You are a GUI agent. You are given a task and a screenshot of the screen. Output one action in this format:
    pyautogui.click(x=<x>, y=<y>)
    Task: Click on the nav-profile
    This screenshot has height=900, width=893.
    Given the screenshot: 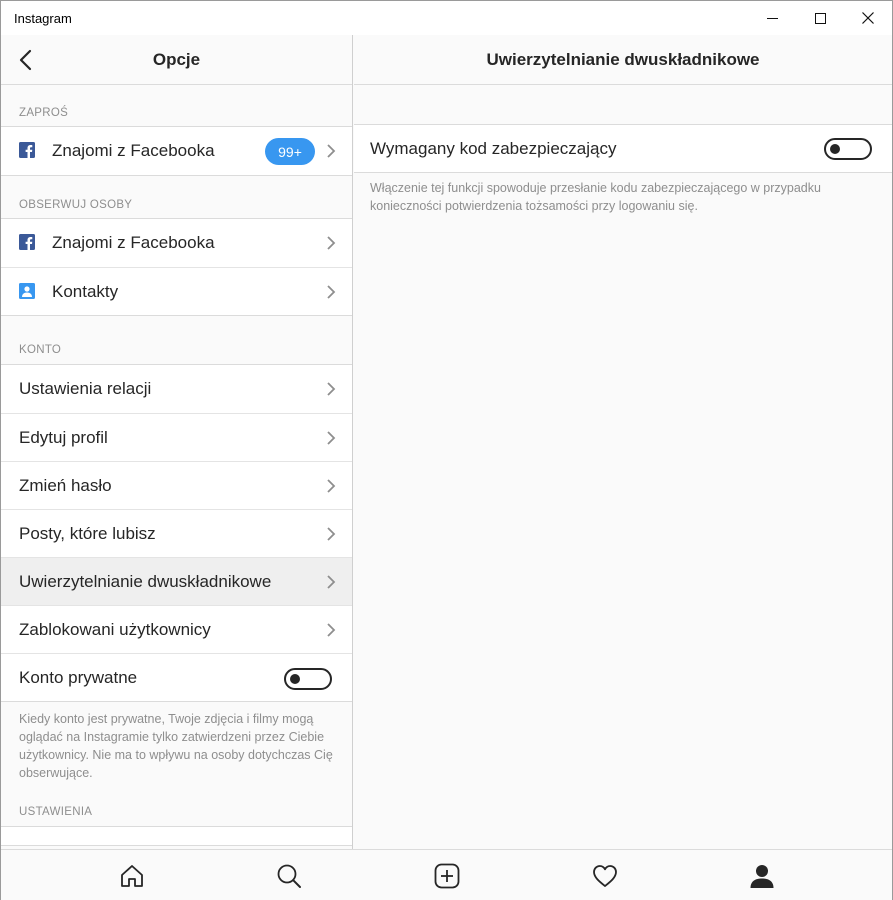 What is the action you would take?
    pyautogui.click(x=762, y=876)
    